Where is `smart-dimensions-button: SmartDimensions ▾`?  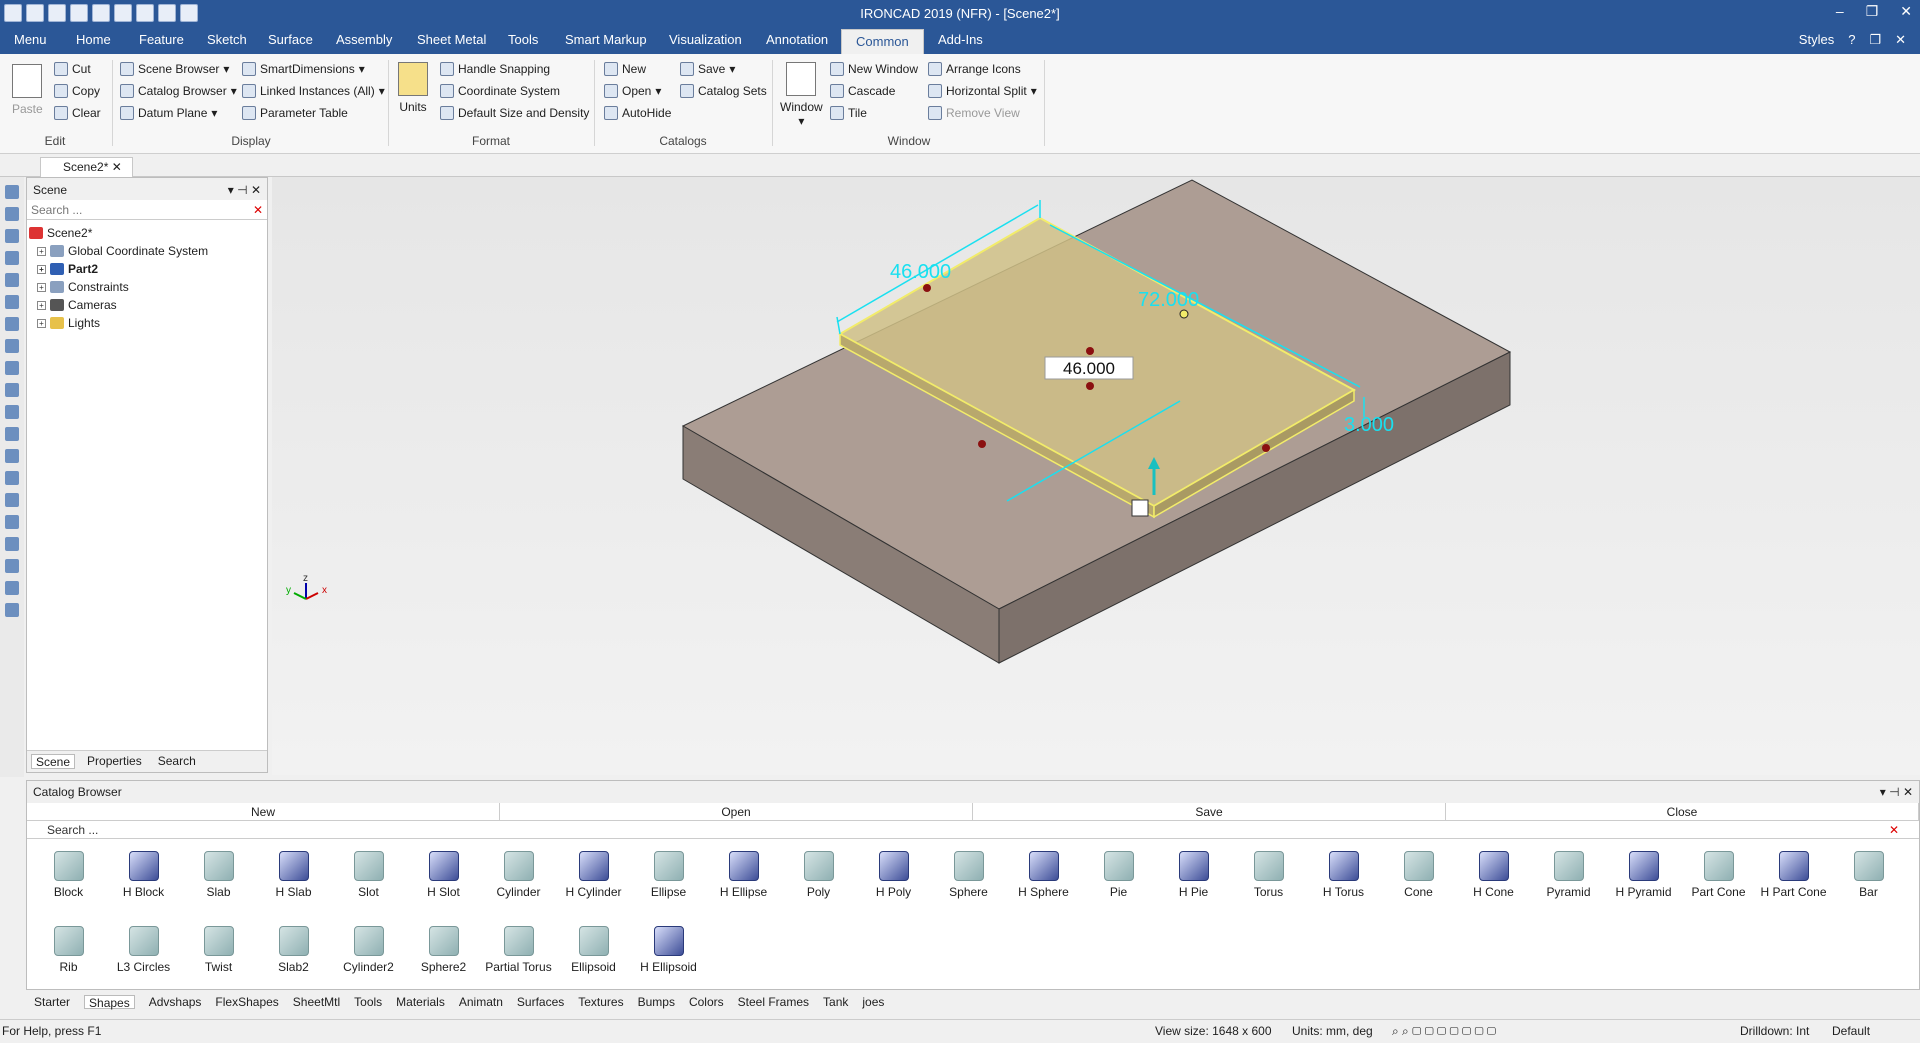
smart-dimensions-button: SmartDimensions ▾ is located at coordinates (303, 69).